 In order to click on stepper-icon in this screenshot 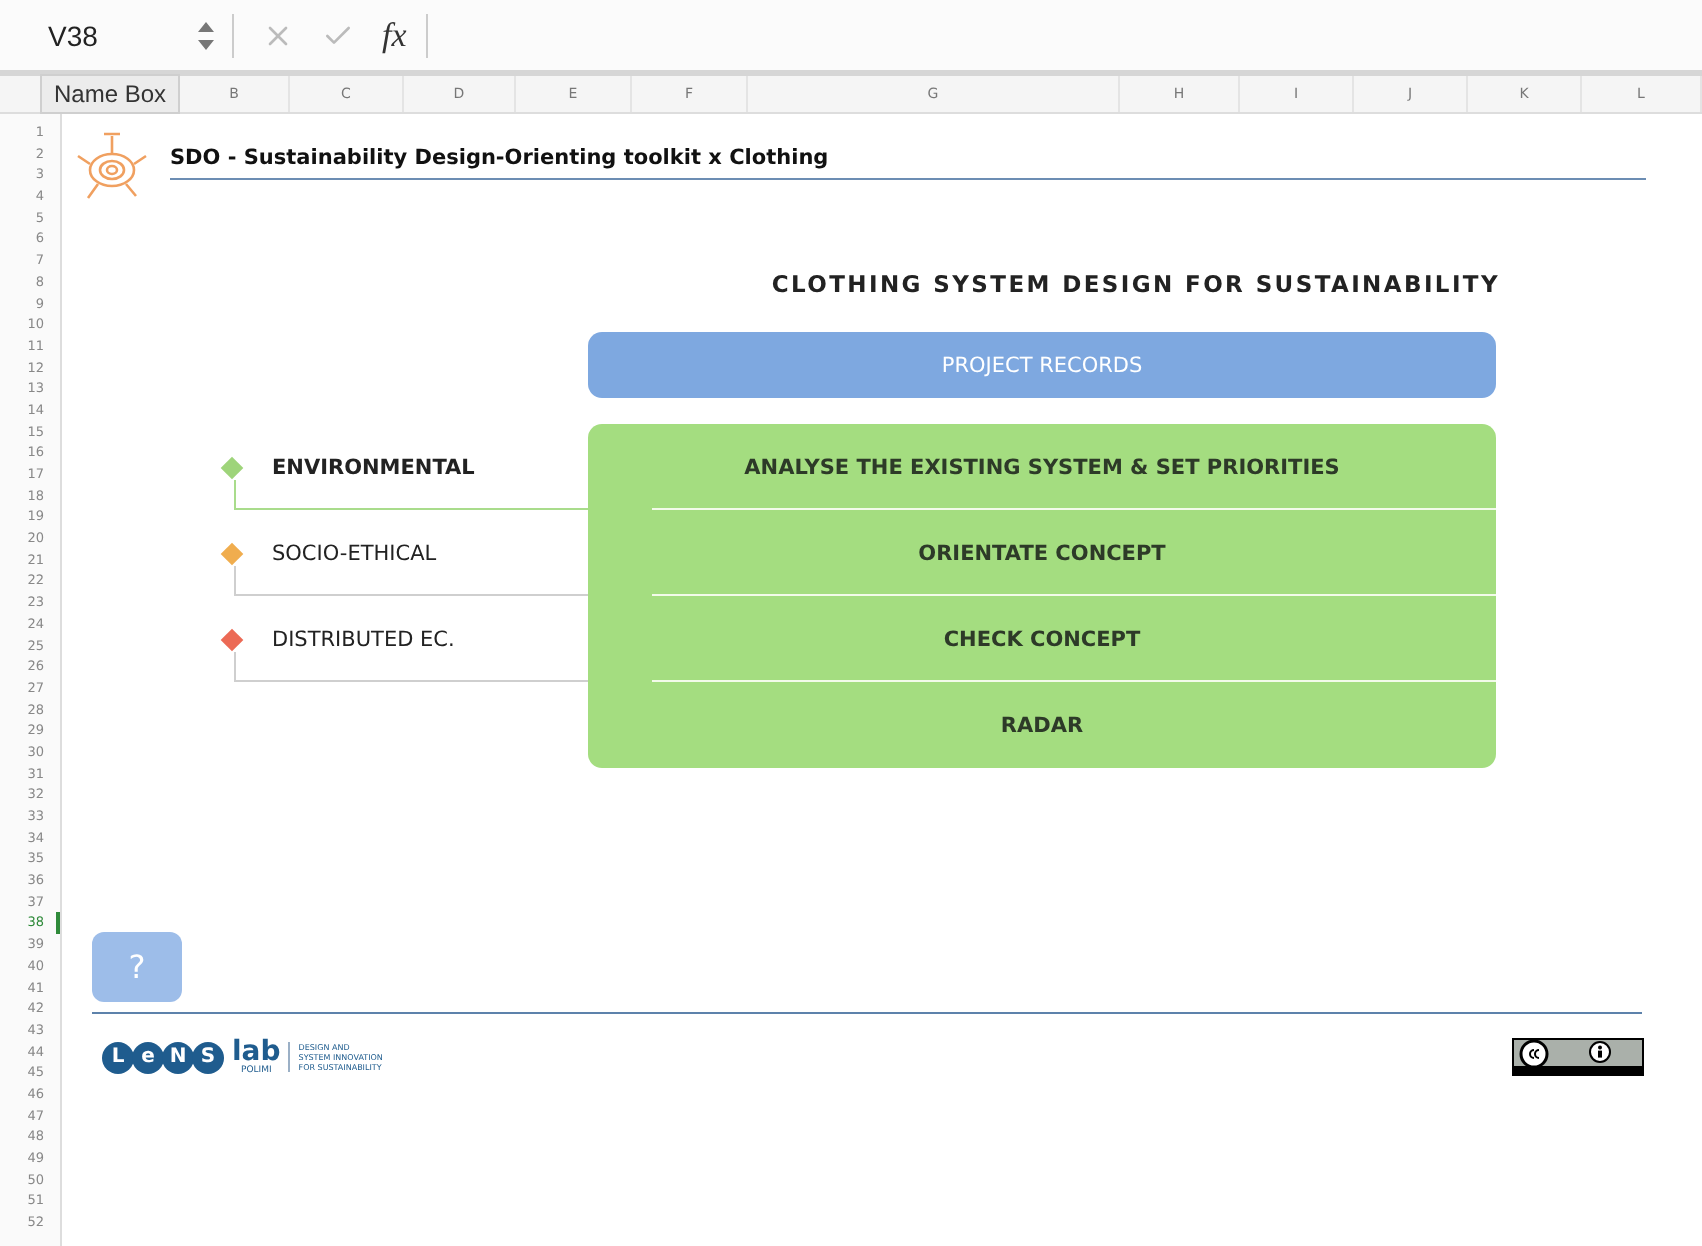, I will do `click(206, 35)`.